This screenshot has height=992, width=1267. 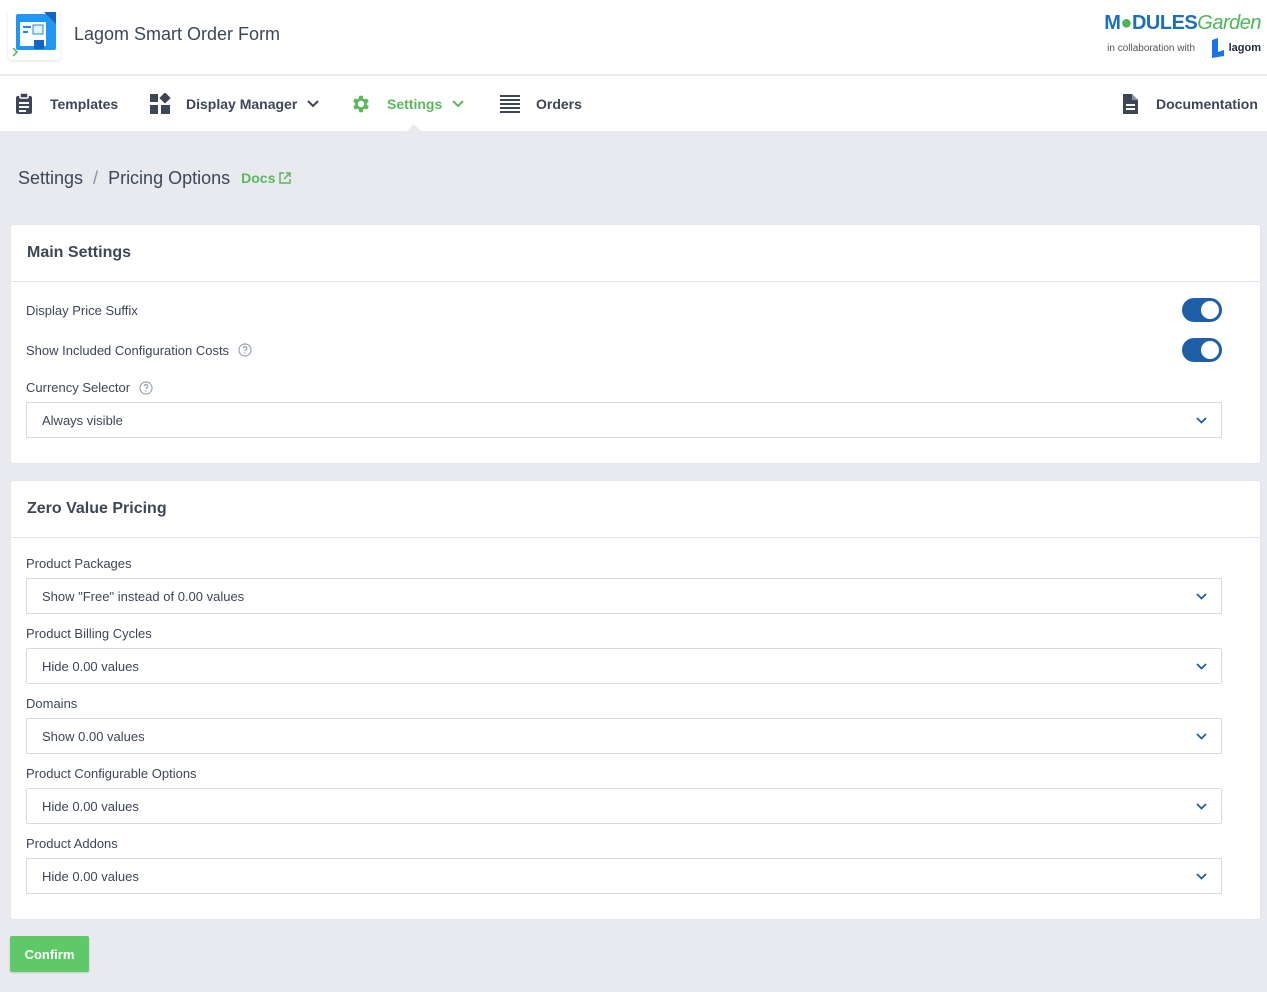 I want to click on collab-text: in collaboration with, so click(x=1151, y=48).